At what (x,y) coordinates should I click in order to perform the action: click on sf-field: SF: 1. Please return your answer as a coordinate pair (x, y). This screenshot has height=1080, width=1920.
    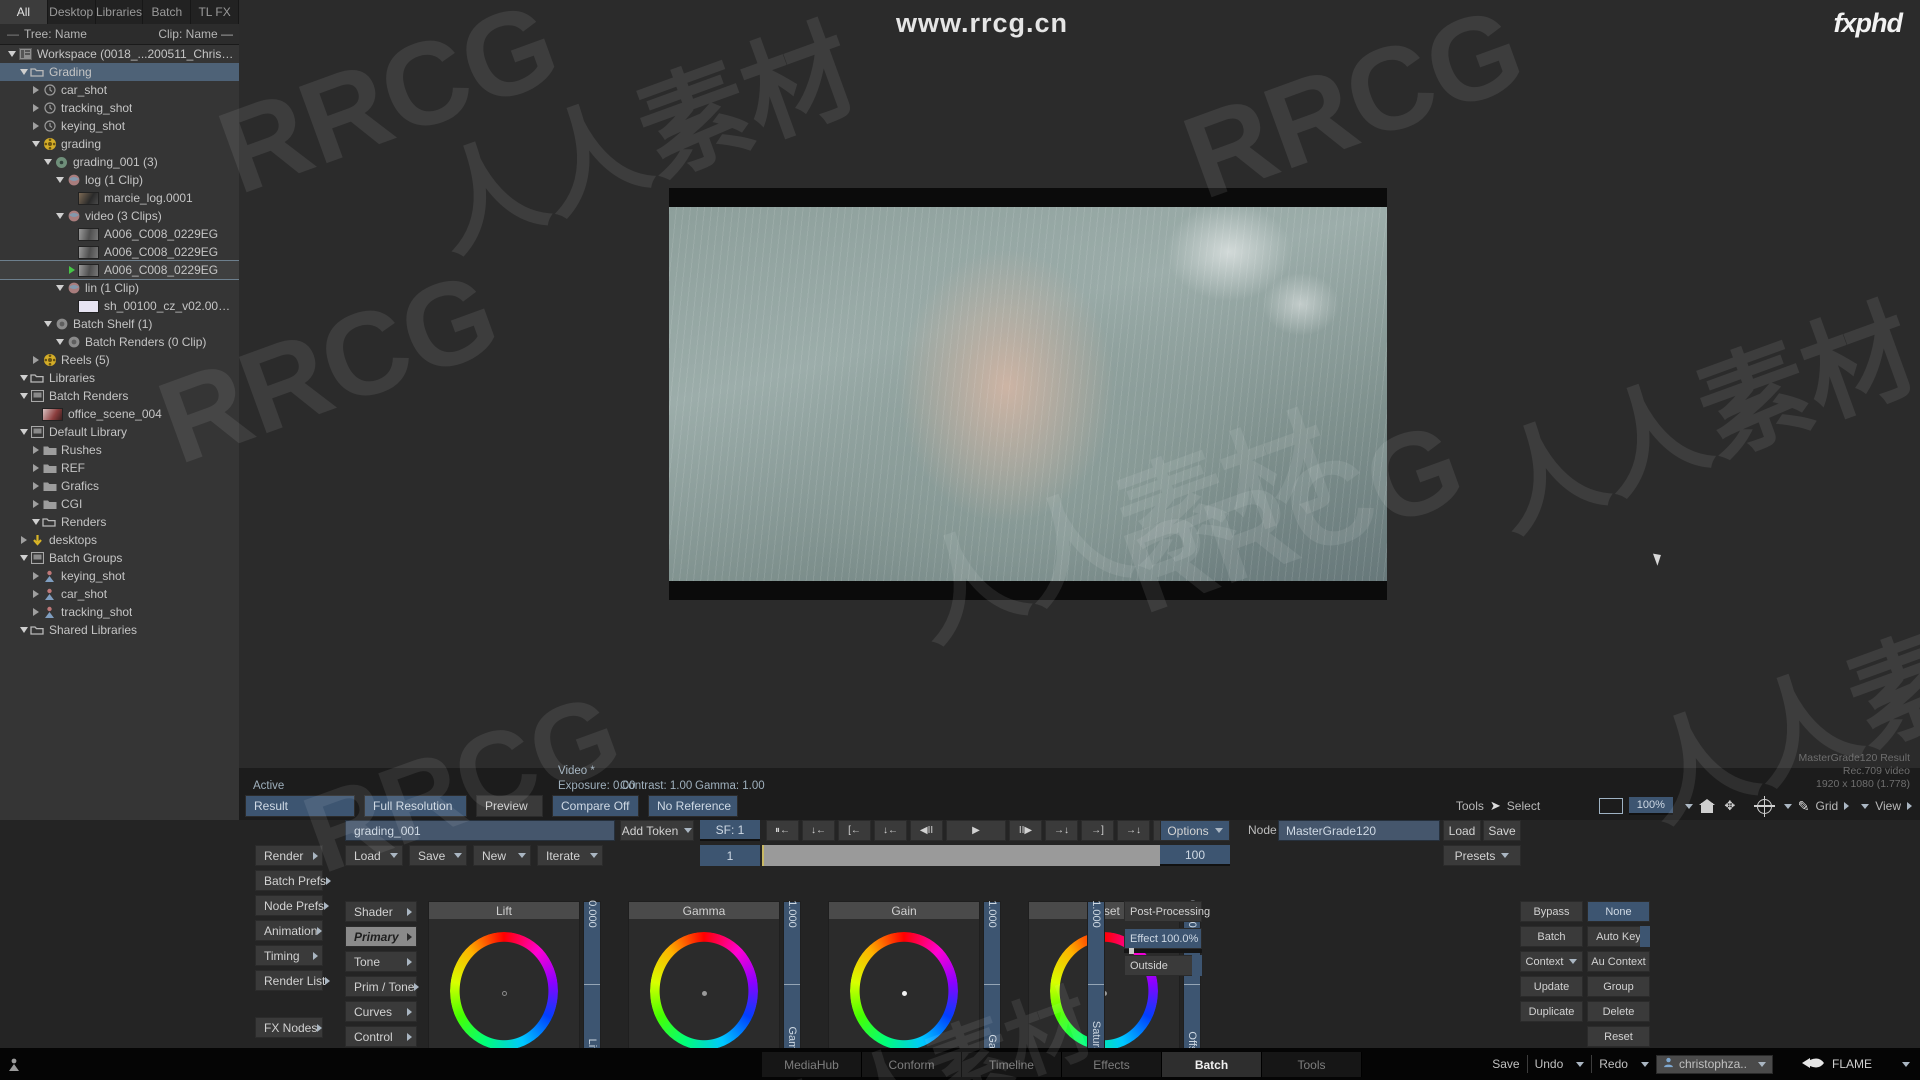
    Looking at the image, I should click on (730, 830).